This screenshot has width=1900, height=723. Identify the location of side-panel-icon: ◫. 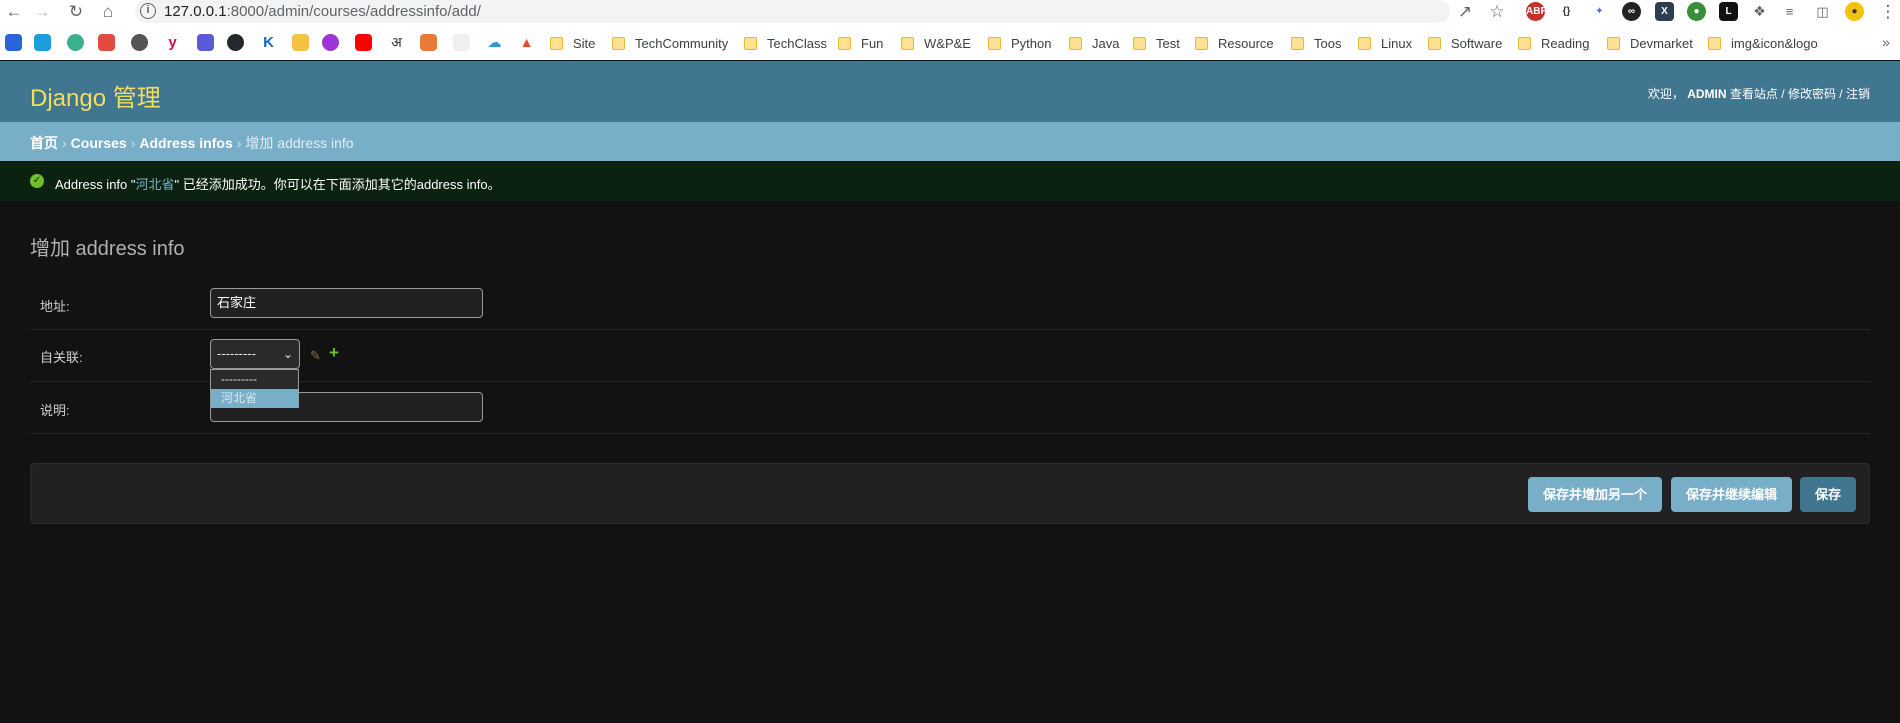
(1822, 11).